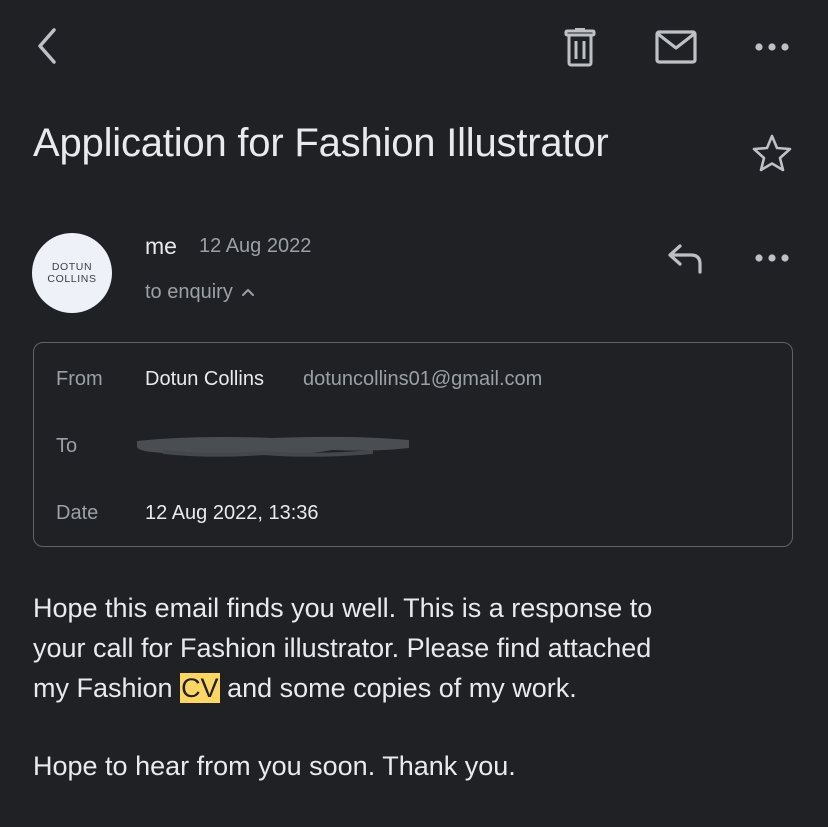 This screenshot has height=827, width=828. Describe the element at coordinates (422, 379) in the screenshot. I see `from-email: dotuncollins01@gmail.com` at that location.